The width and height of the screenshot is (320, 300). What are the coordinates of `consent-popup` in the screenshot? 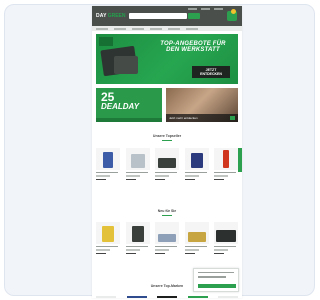 It's located at (216, 280).